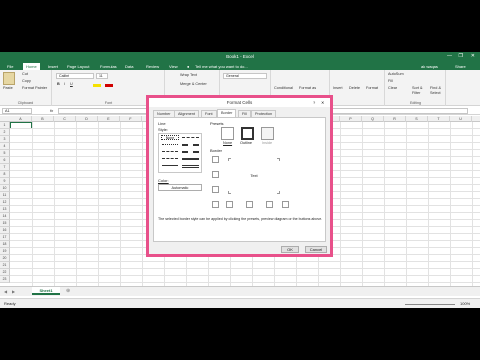  I want to click on sort-button: Sort &, so click(417, 88).